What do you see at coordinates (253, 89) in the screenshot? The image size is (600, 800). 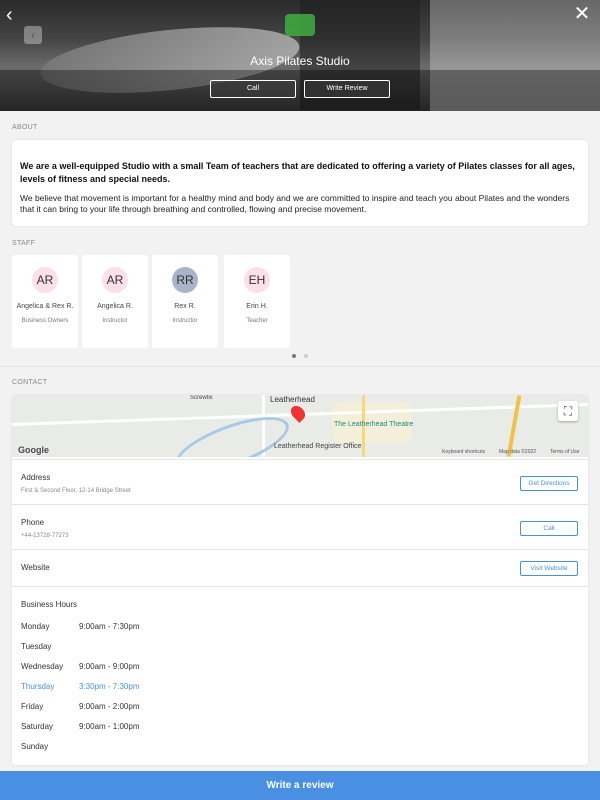 I see `call-button: Call` at bounding box center [253, 89].